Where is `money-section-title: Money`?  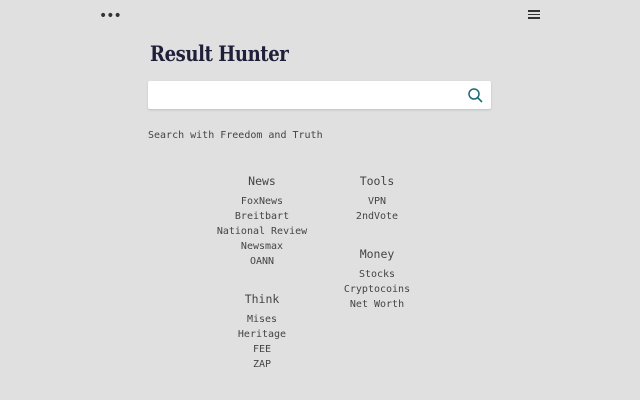 money-section-title: Money is located at coordinates (377, 254).